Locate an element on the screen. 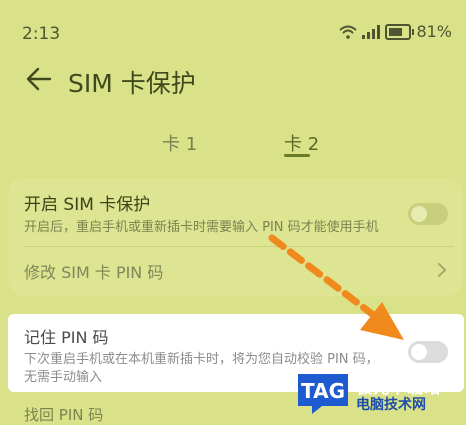  remember-pin-label: 记住 PIN 码 is located at coordinates (66, 337).